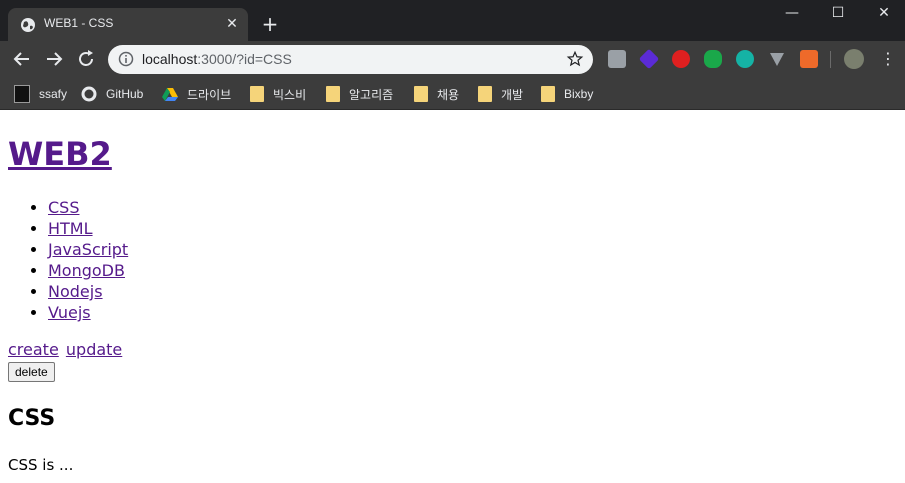  Describe the element at coordinates (33, 349) in the screenshot. I see `create-link: create` at that location.